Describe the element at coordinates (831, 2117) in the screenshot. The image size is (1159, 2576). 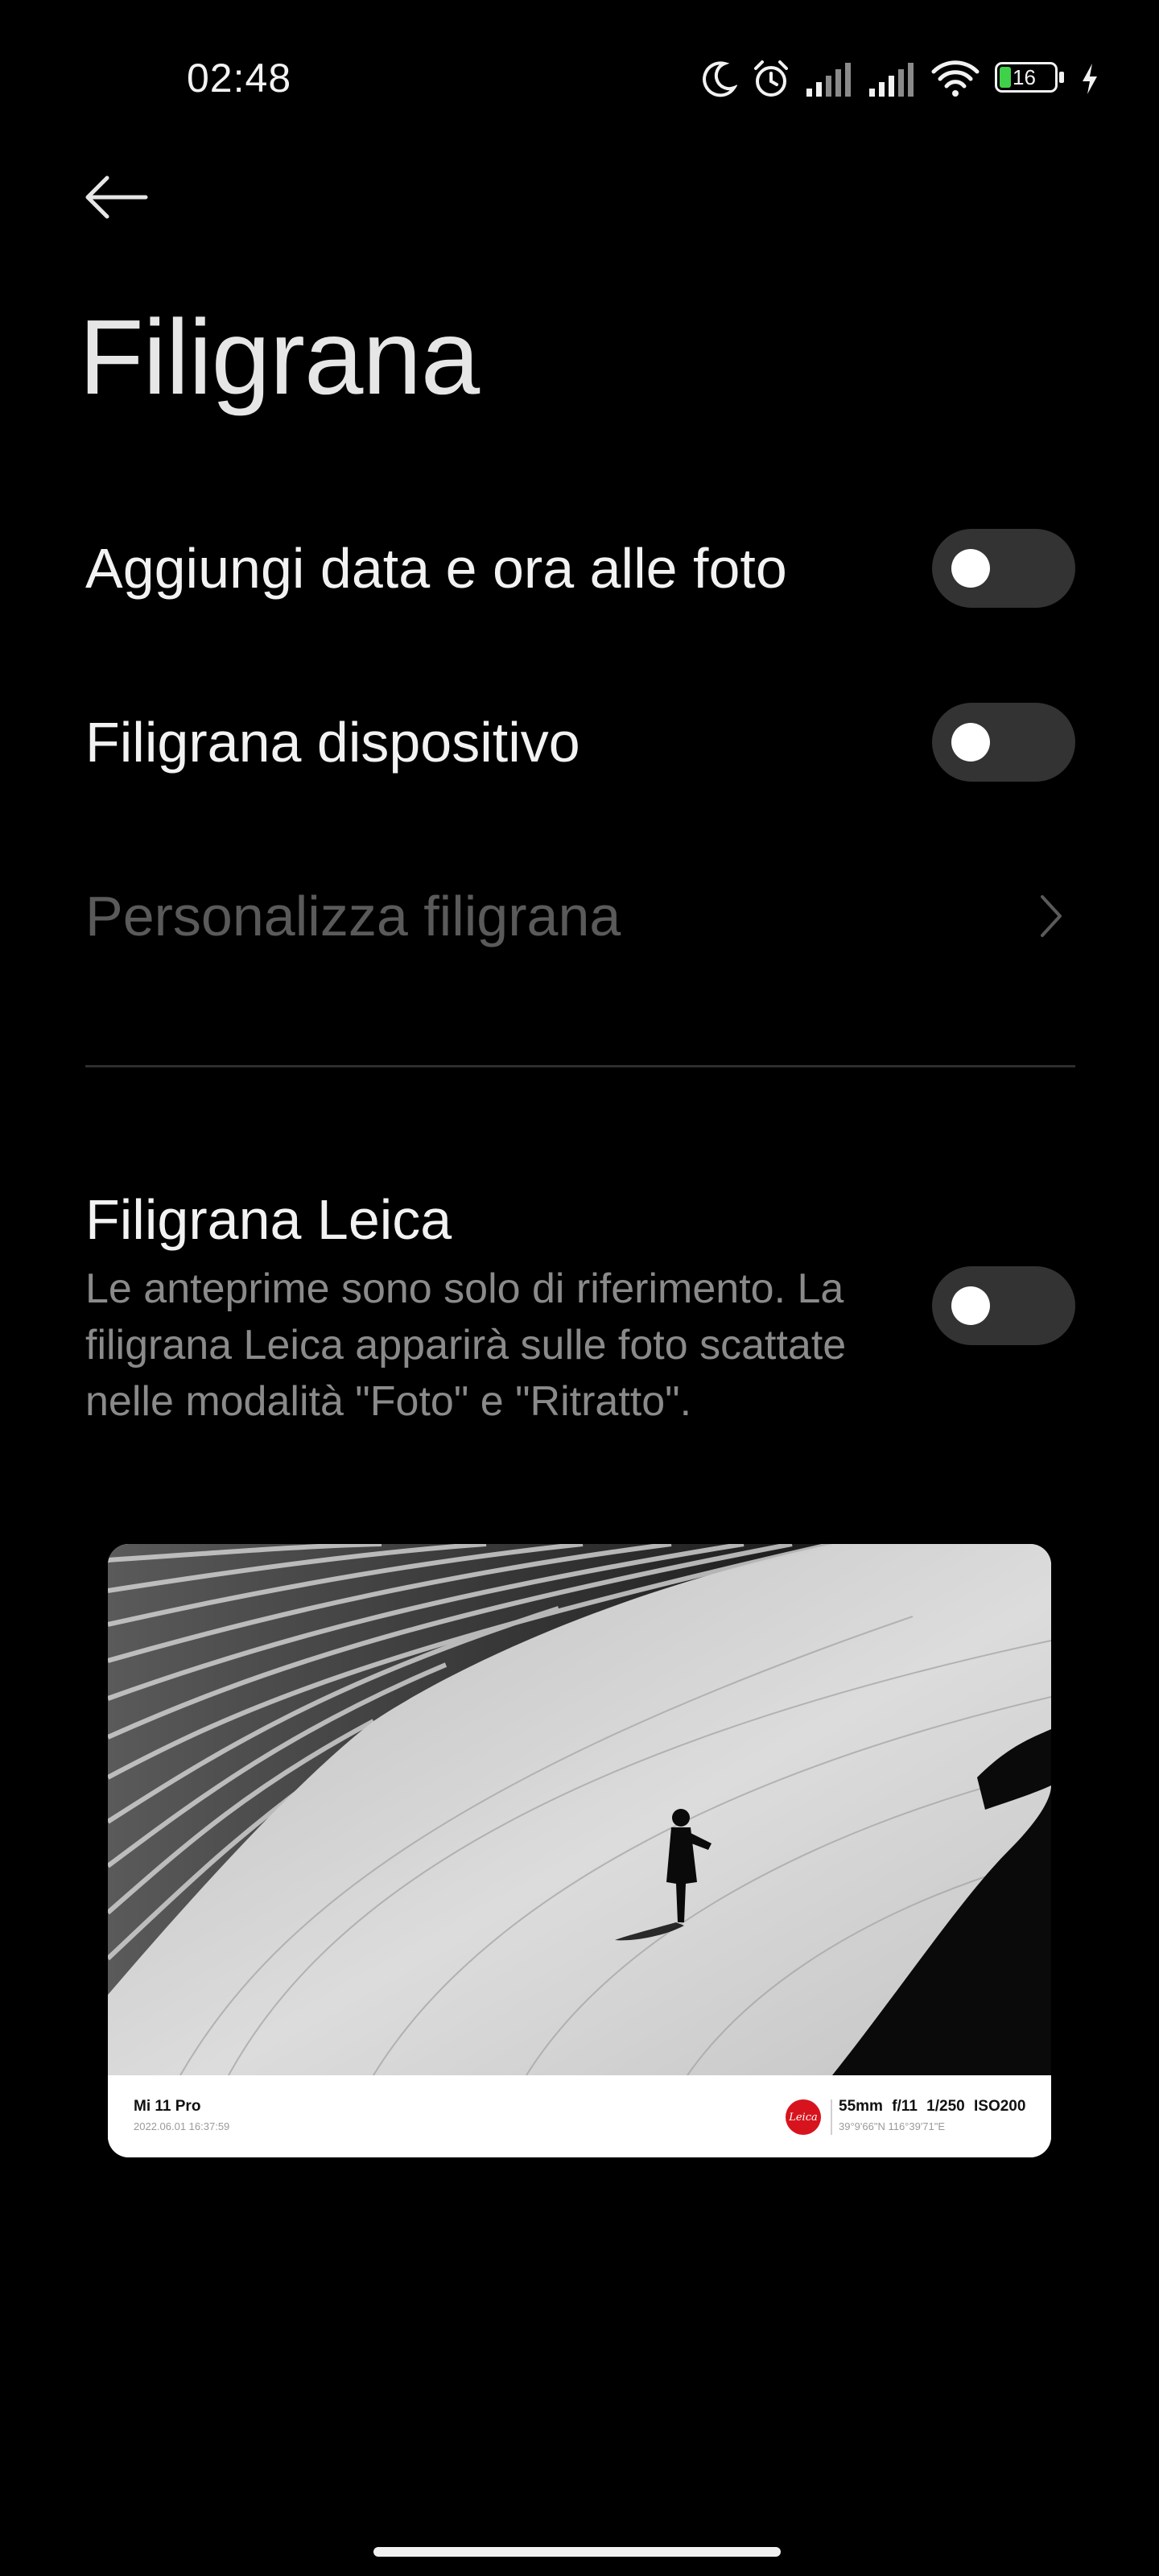
I see `watermark-divider` at that location.